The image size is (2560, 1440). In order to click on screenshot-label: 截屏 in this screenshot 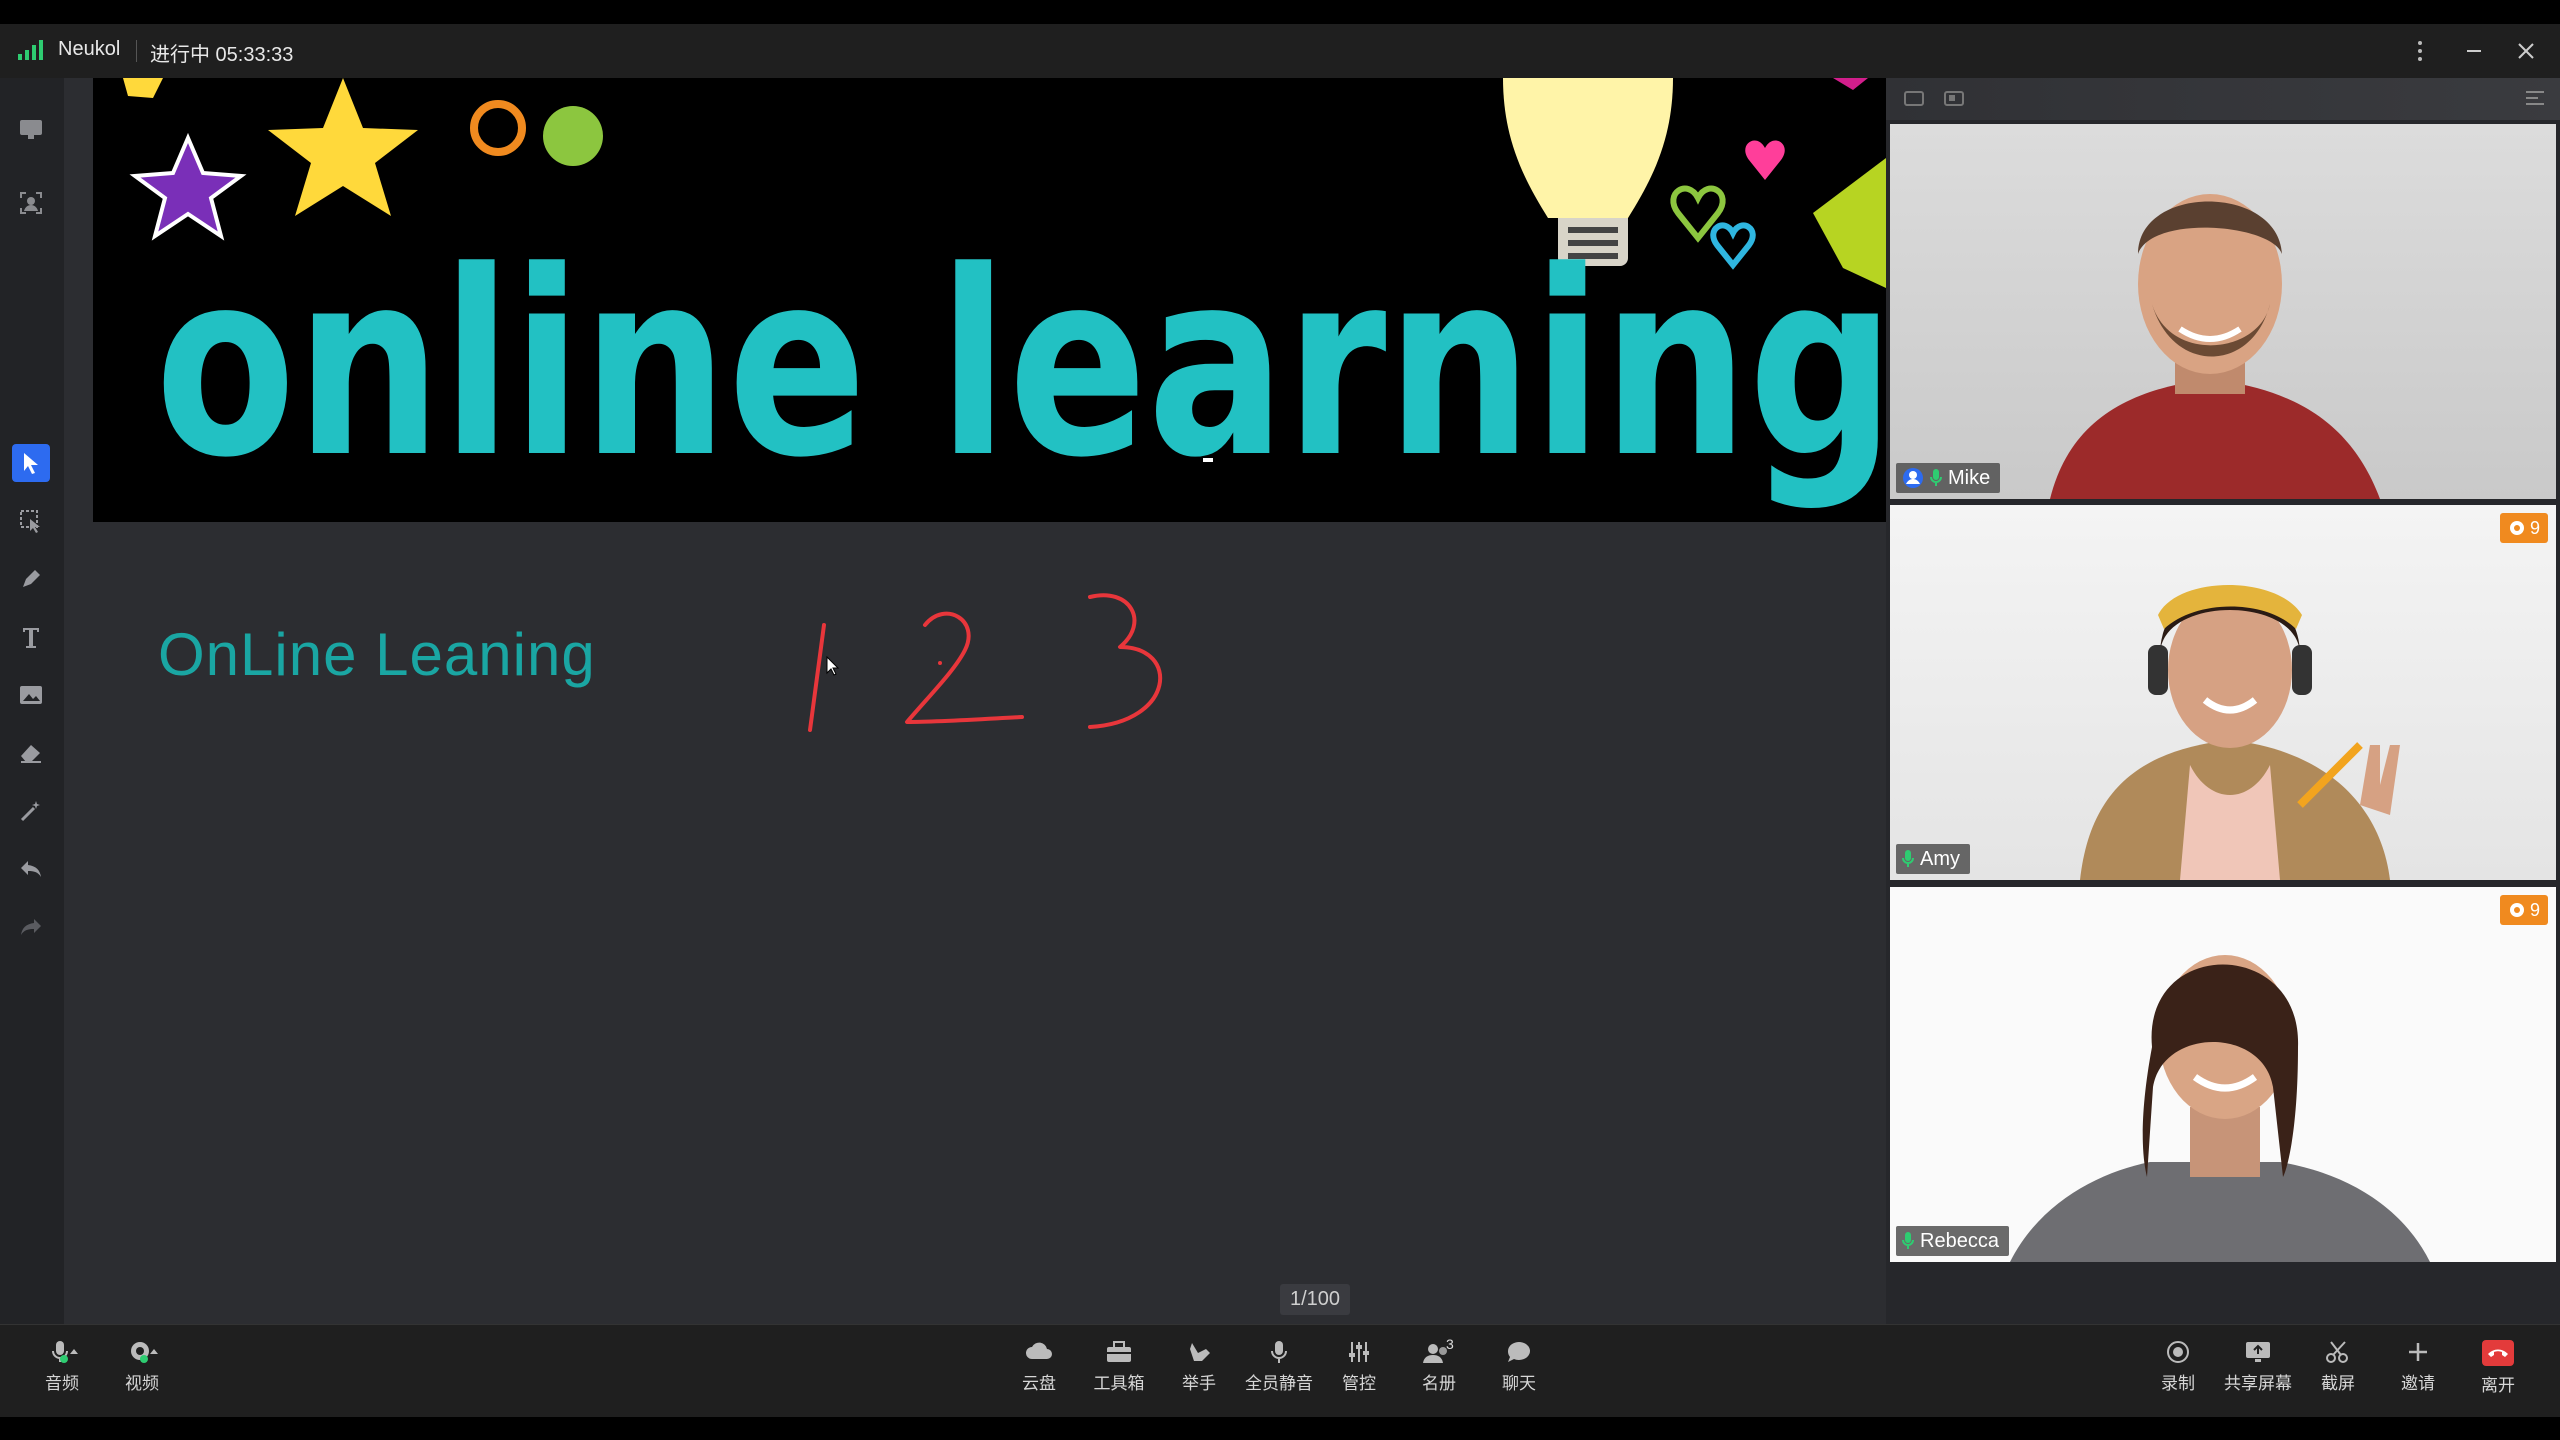, I will do `click(2338, 1383)`.